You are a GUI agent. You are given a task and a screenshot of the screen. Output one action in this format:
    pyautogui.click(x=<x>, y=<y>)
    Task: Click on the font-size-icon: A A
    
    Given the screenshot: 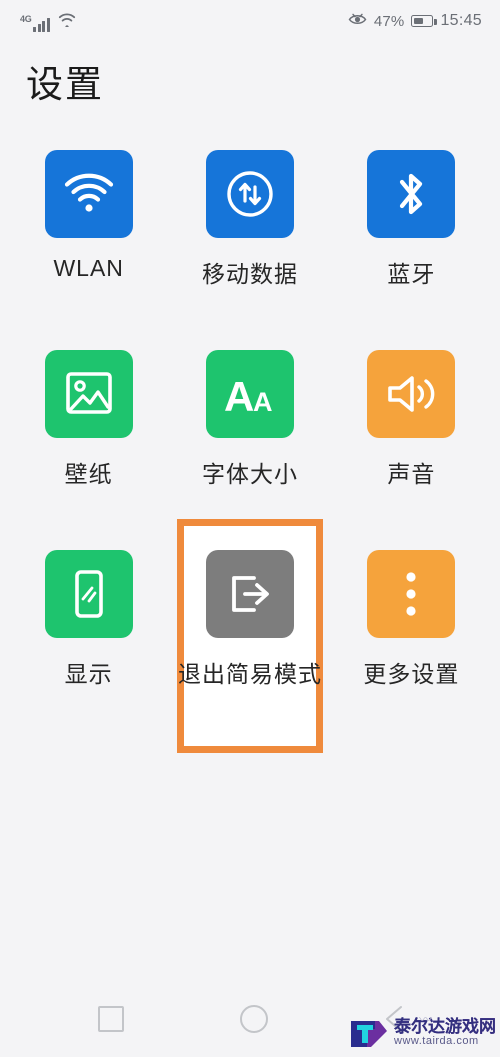 What is the action you would take?
    pyautogui.click(x=248, y=396)
    